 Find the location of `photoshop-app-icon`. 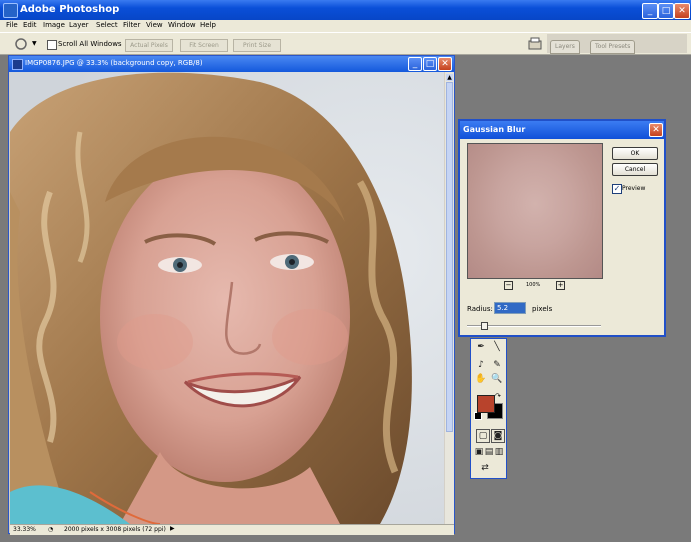

photoshop-app-icon is located at coordinates (10, 10).